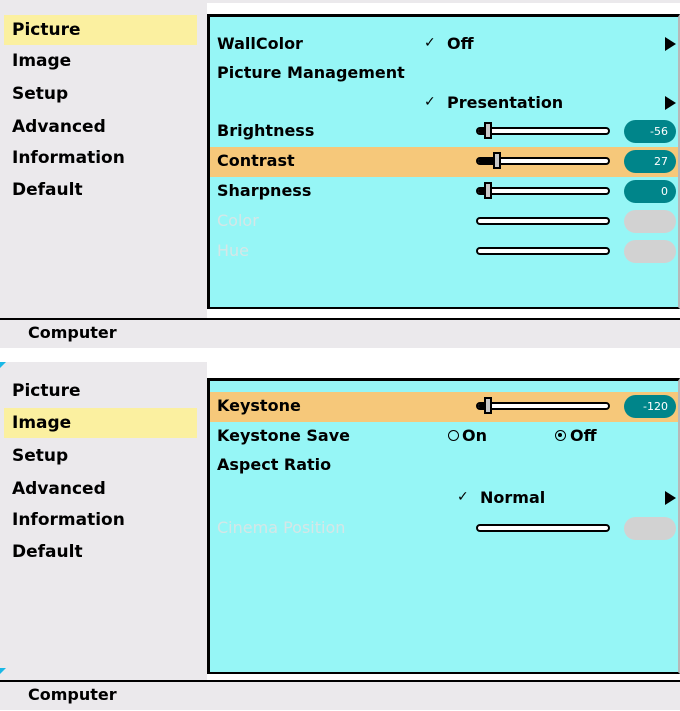 The height and width of the screenshot is (711, 680). Describe the element at coordinates (650, 131) in the screenshot. I see `brightness-value-badge: -56` at that location.